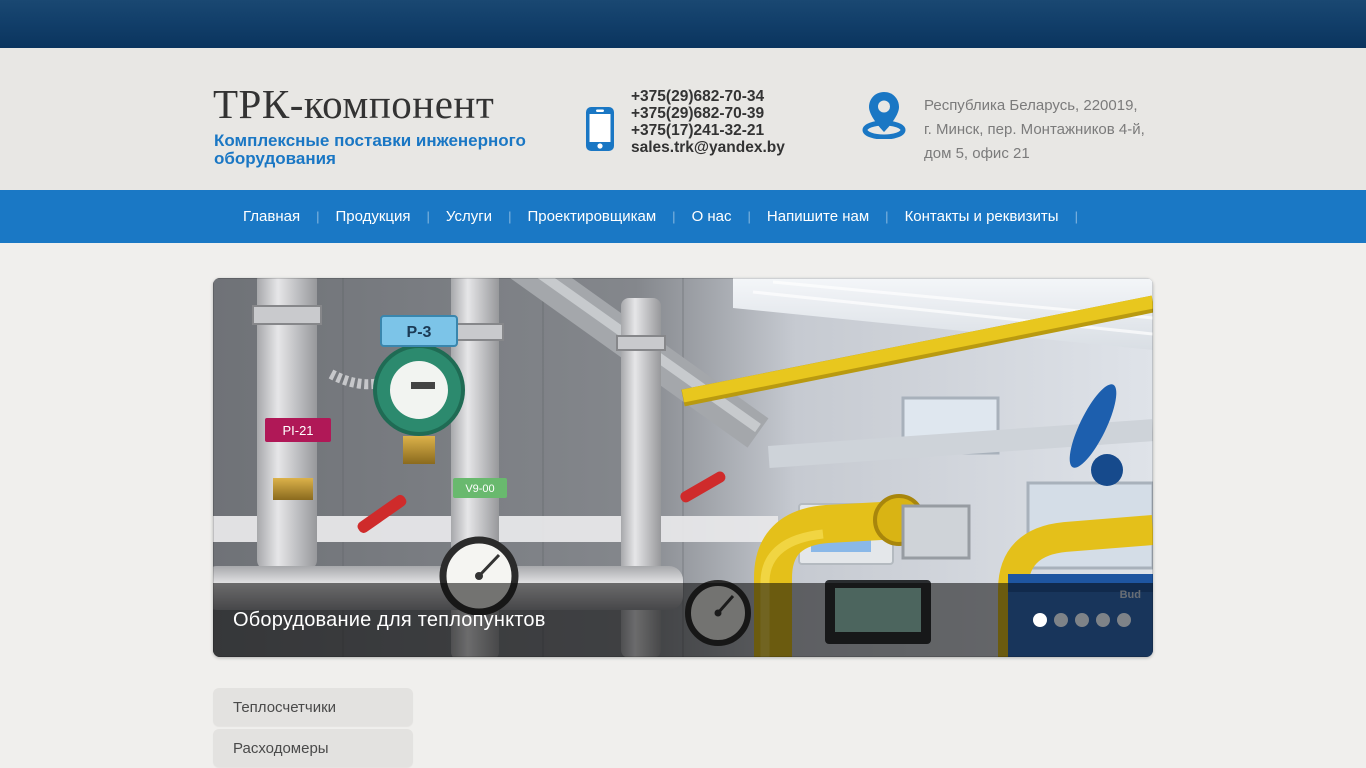 This screenshot has height=768, width=1366. I want to click on slider-dots, so click(1082, 620).